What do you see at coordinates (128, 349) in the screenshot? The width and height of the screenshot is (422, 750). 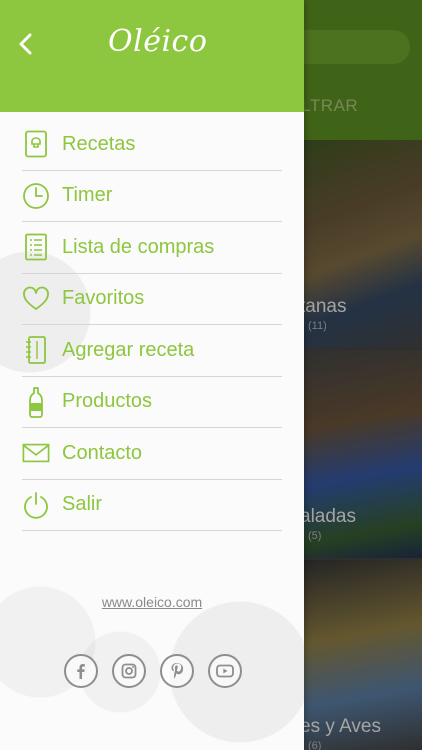 I see `menu-item-label: Agregar receta` at bounding box center [128, 349].